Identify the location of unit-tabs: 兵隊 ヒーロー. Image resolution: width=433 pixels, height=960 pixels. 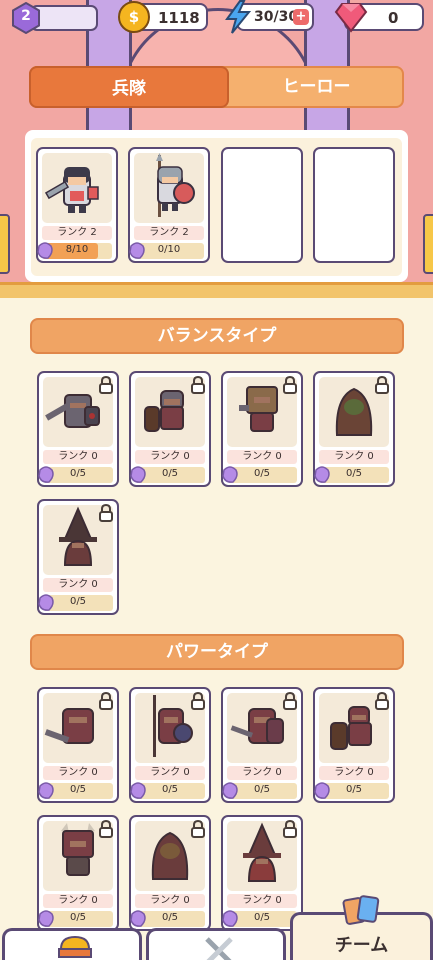
(216, 87).